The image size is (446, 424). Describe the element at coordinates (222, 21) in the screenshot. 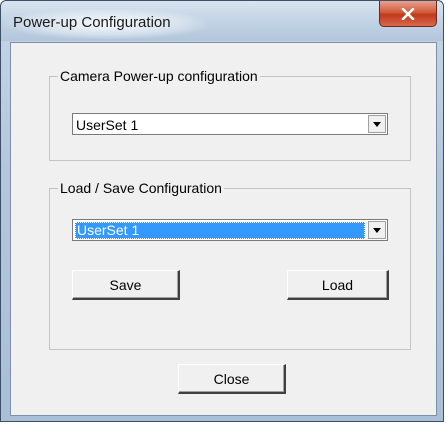

I see `title-bar: Power-up Configuration` at that location.